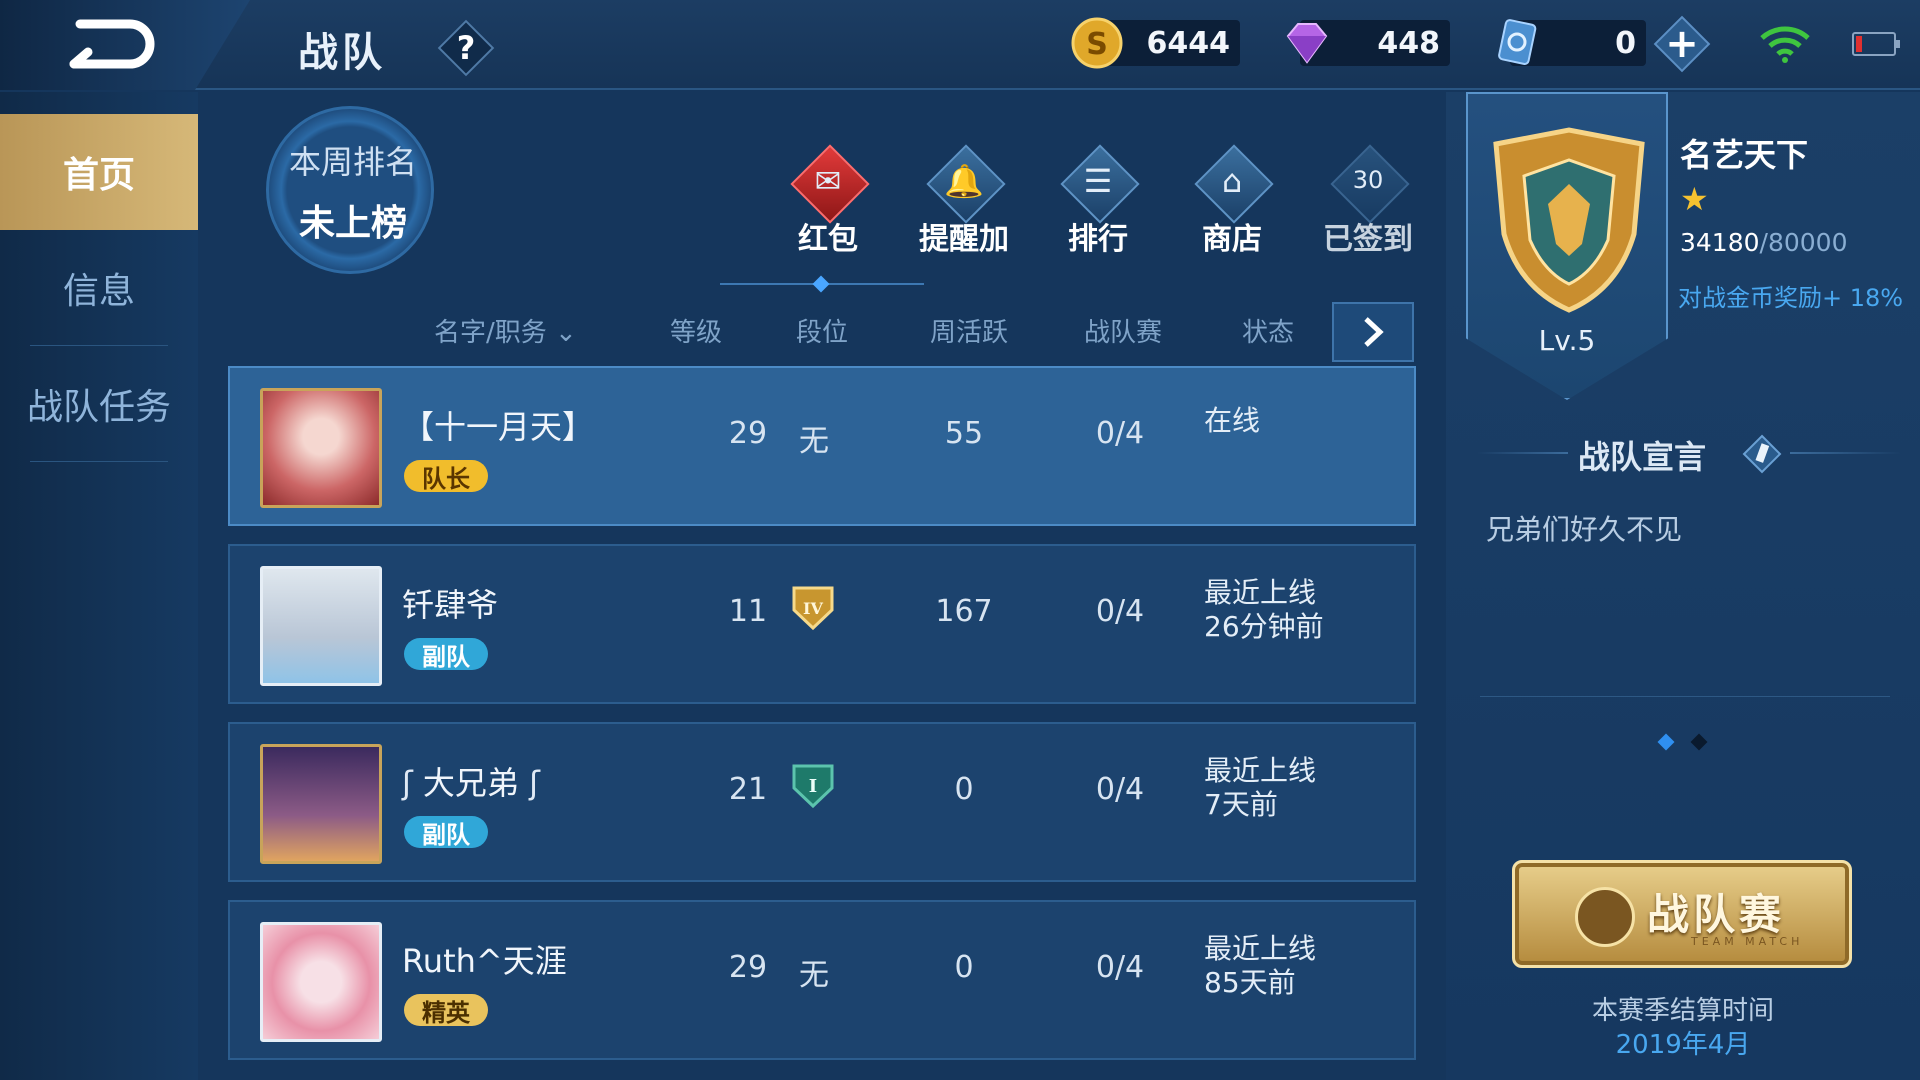  I want to click on declaration-text: 兄弟们好久不见, so click(1584, 529).